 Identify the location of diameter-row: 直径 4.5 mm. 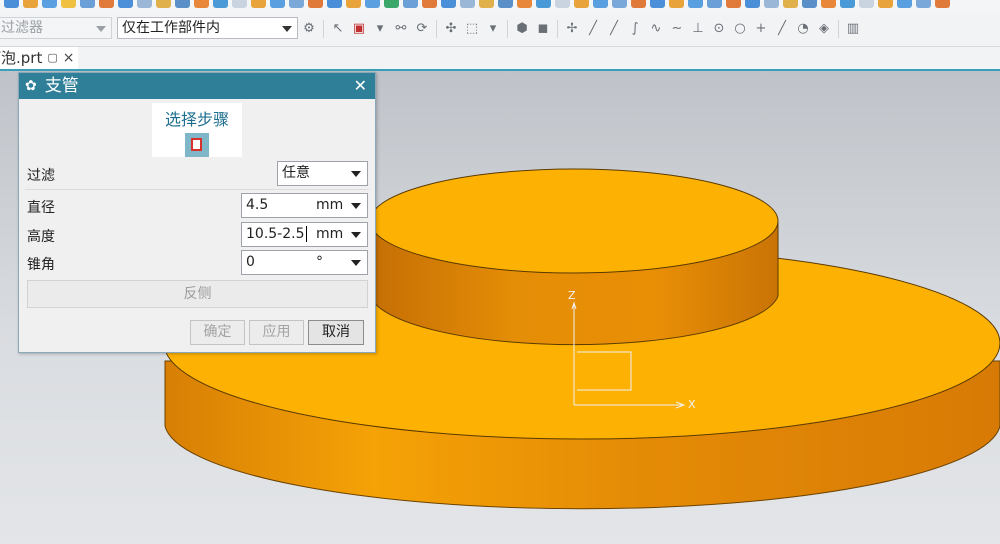
(197, 206).